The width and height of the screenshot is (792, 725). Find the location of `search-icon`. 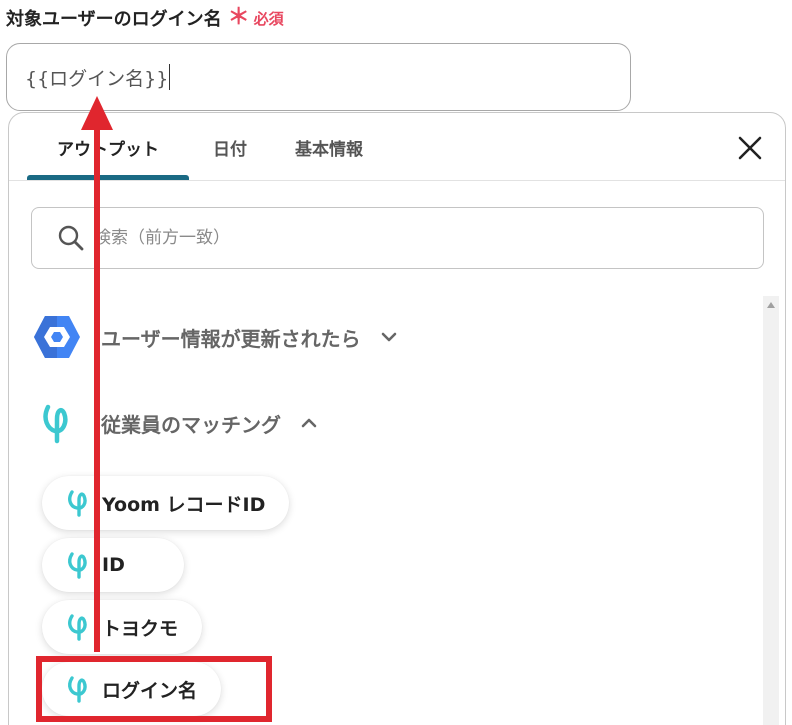

search-icon is located at coordinates (71, 238).